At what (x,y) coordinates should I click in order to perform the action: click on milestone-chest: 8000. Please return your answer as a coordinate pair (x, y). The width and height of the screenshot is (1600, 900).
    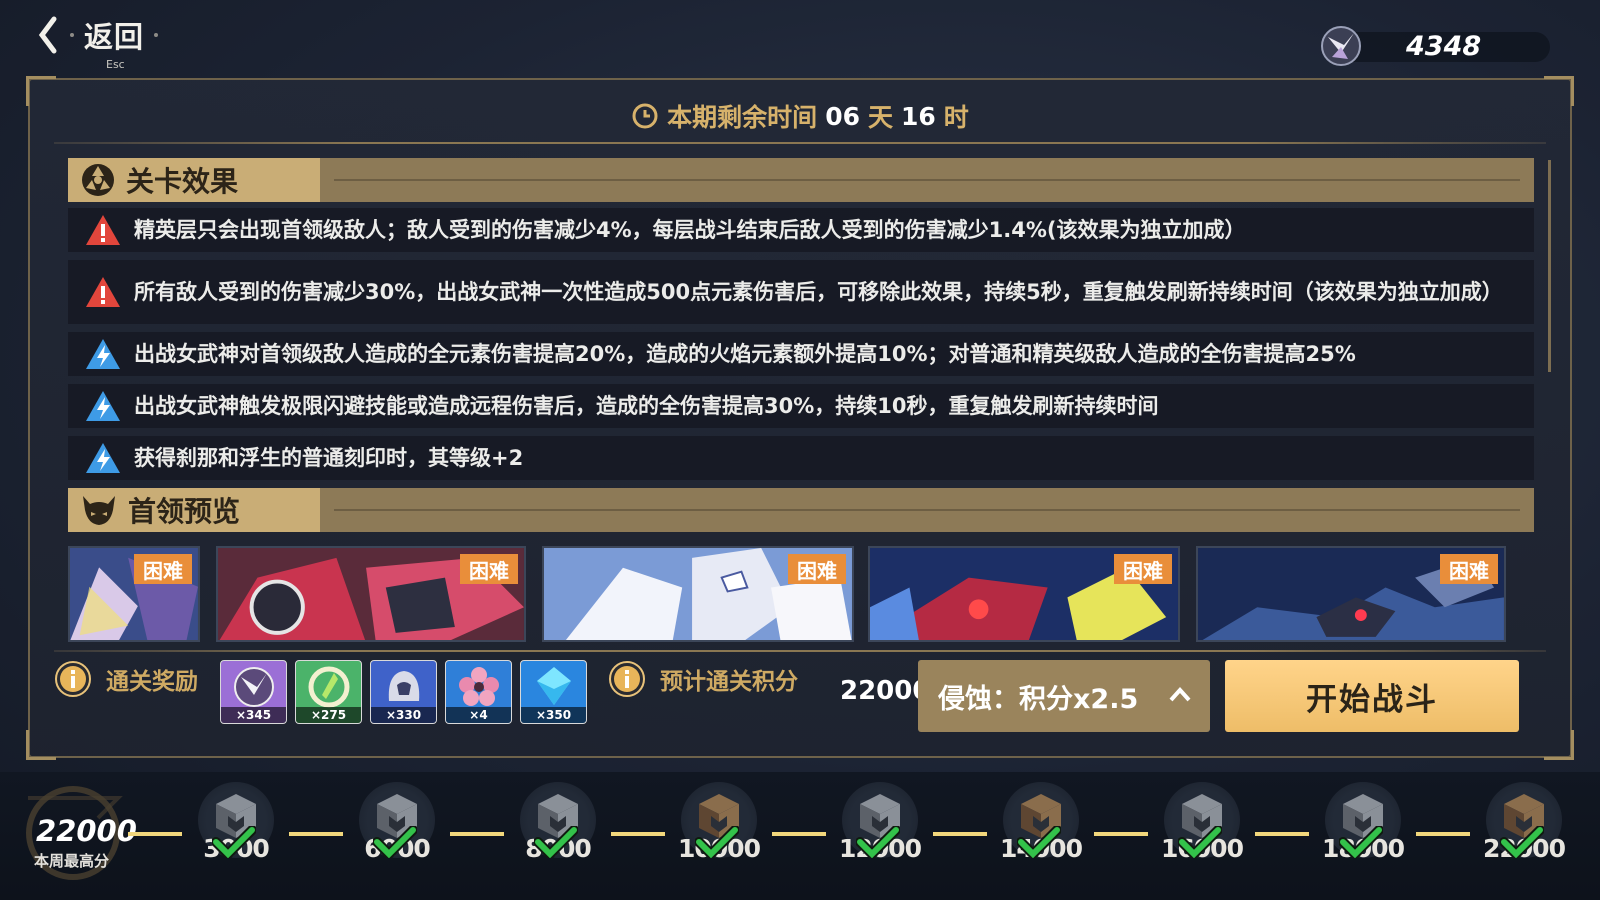
    Looking at the image, I should click on (558, 822).